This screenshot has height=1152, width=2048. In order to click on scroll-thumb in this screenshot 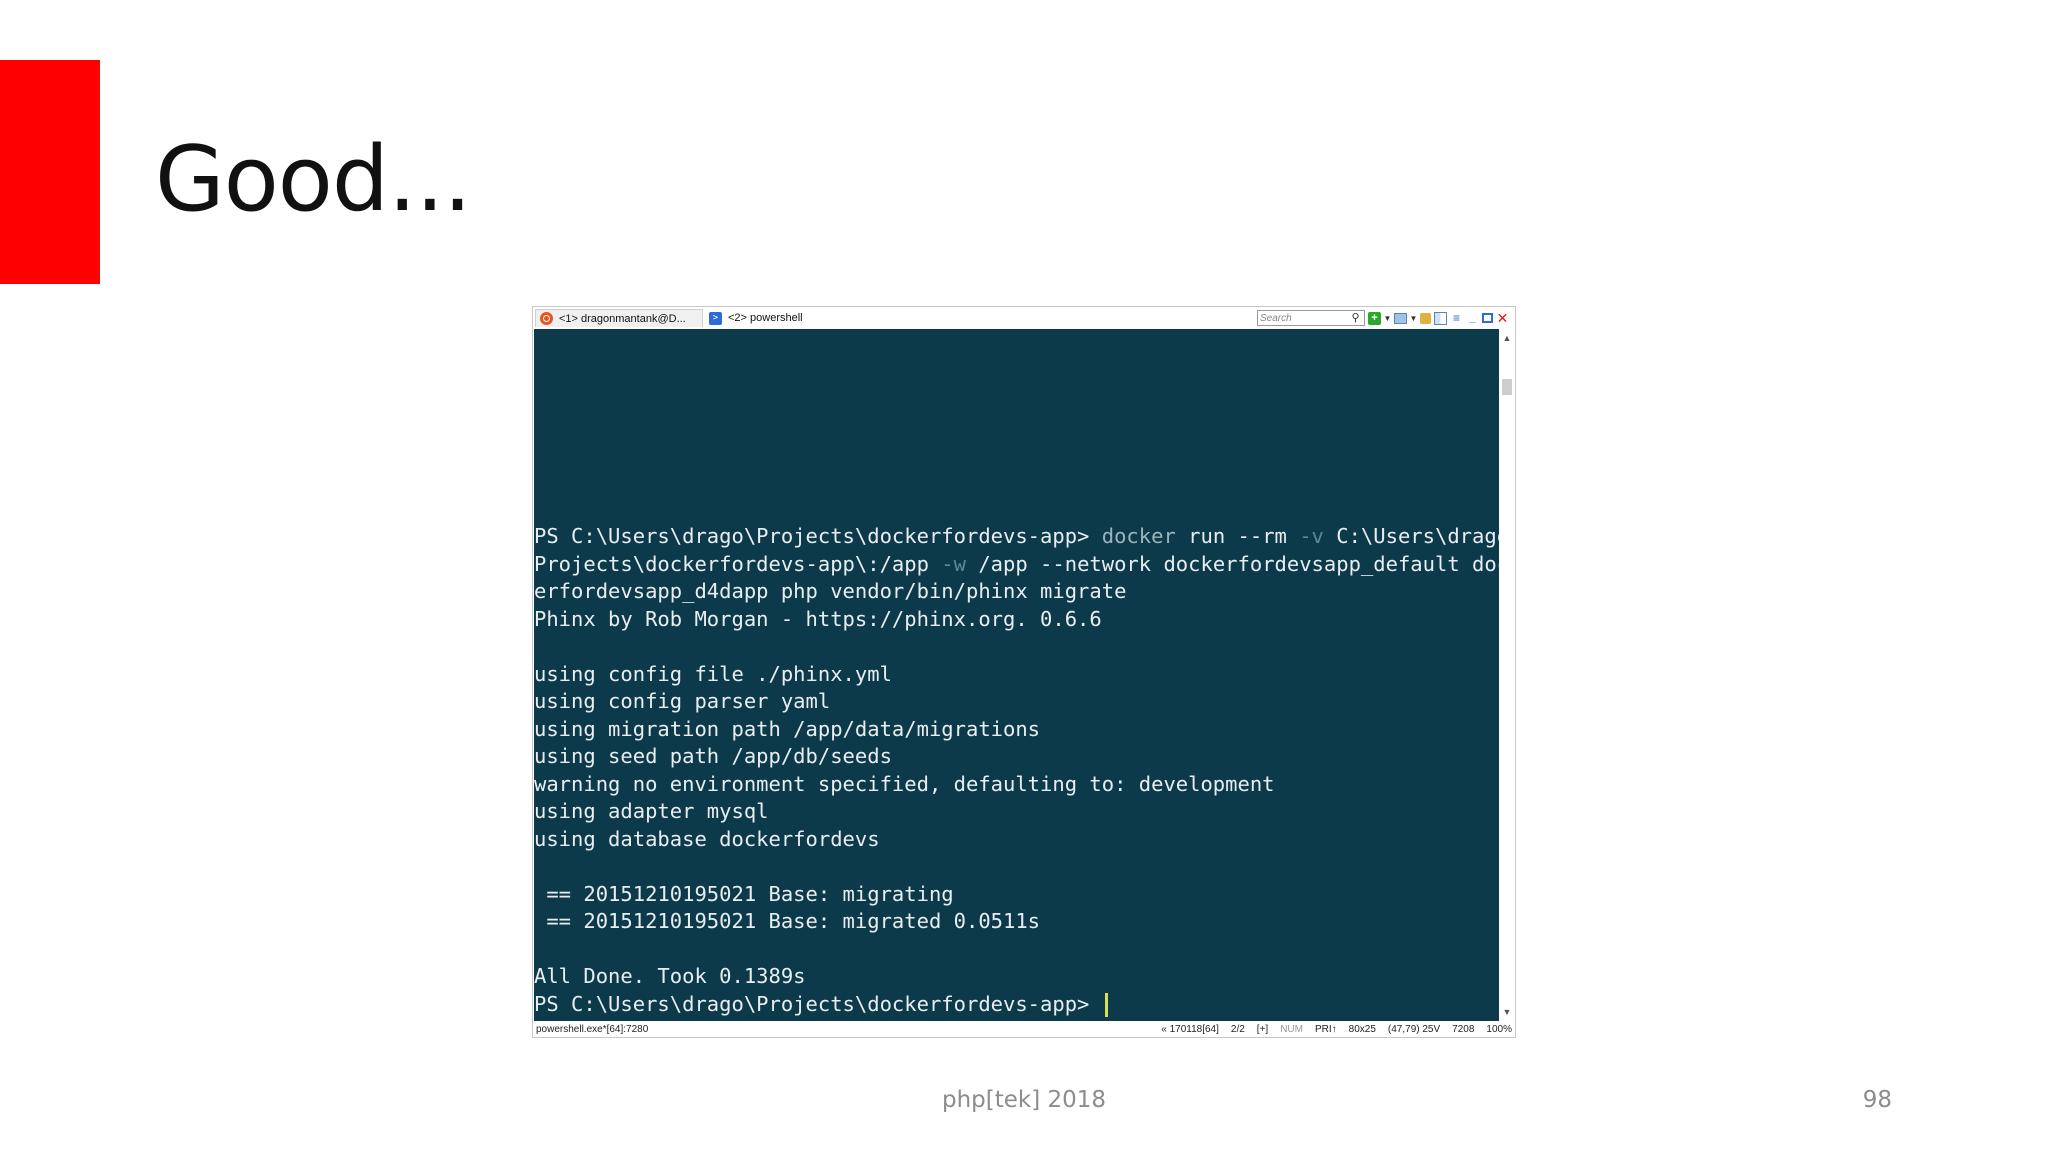, I will do `click(1507, 387)`.